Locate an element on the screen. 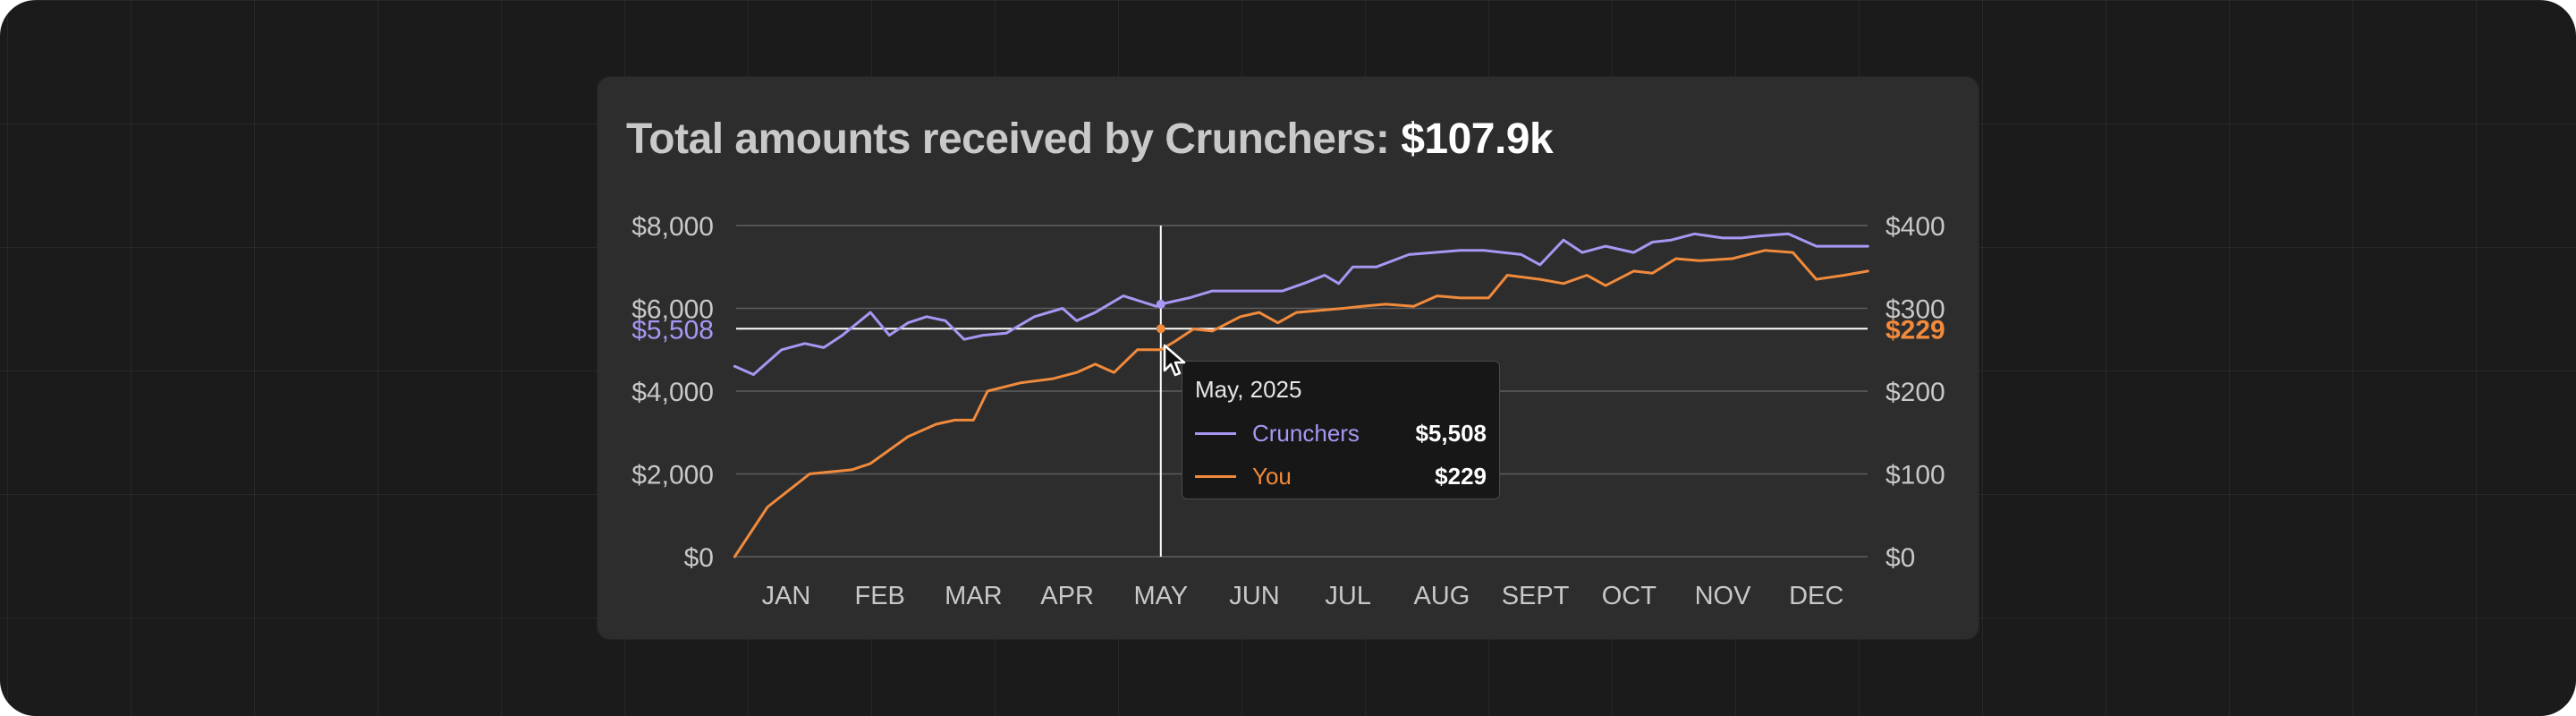  y-right-tick-label: $100 is located at coordinates (1915, 475).